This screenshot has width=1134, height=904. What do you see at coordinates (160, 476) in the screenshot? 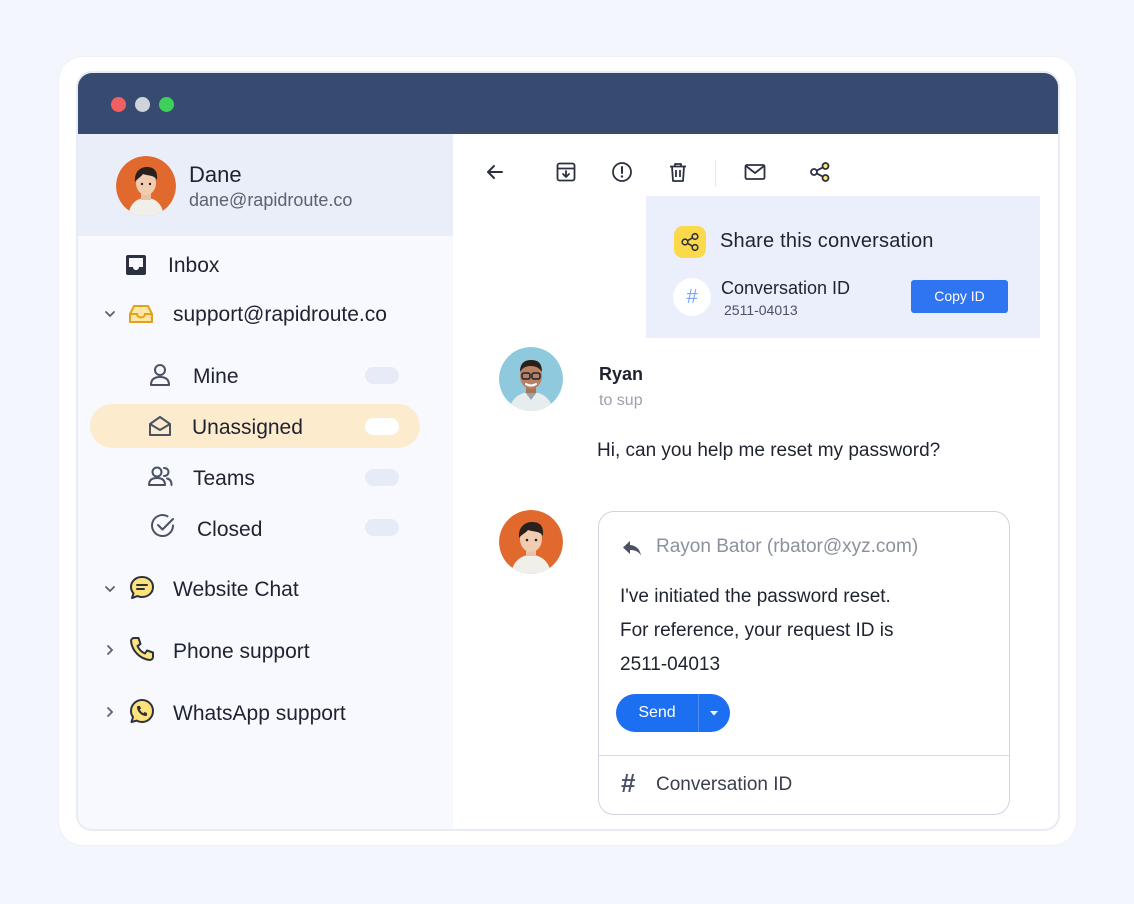
I see `team-icon` at bounding box center [160, 476].